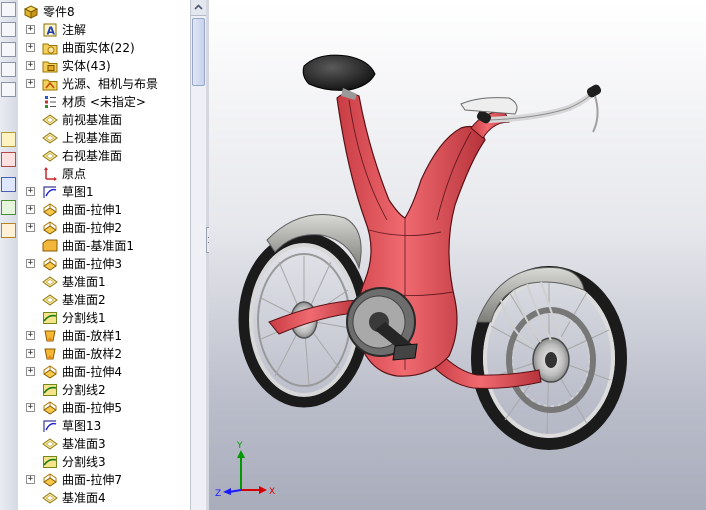 This screenshot has width=706, height=510. Describe the element at coordinates (104, 264) in the screenshot. I see `tree-item: + 曲面-拉伸3` at that location.